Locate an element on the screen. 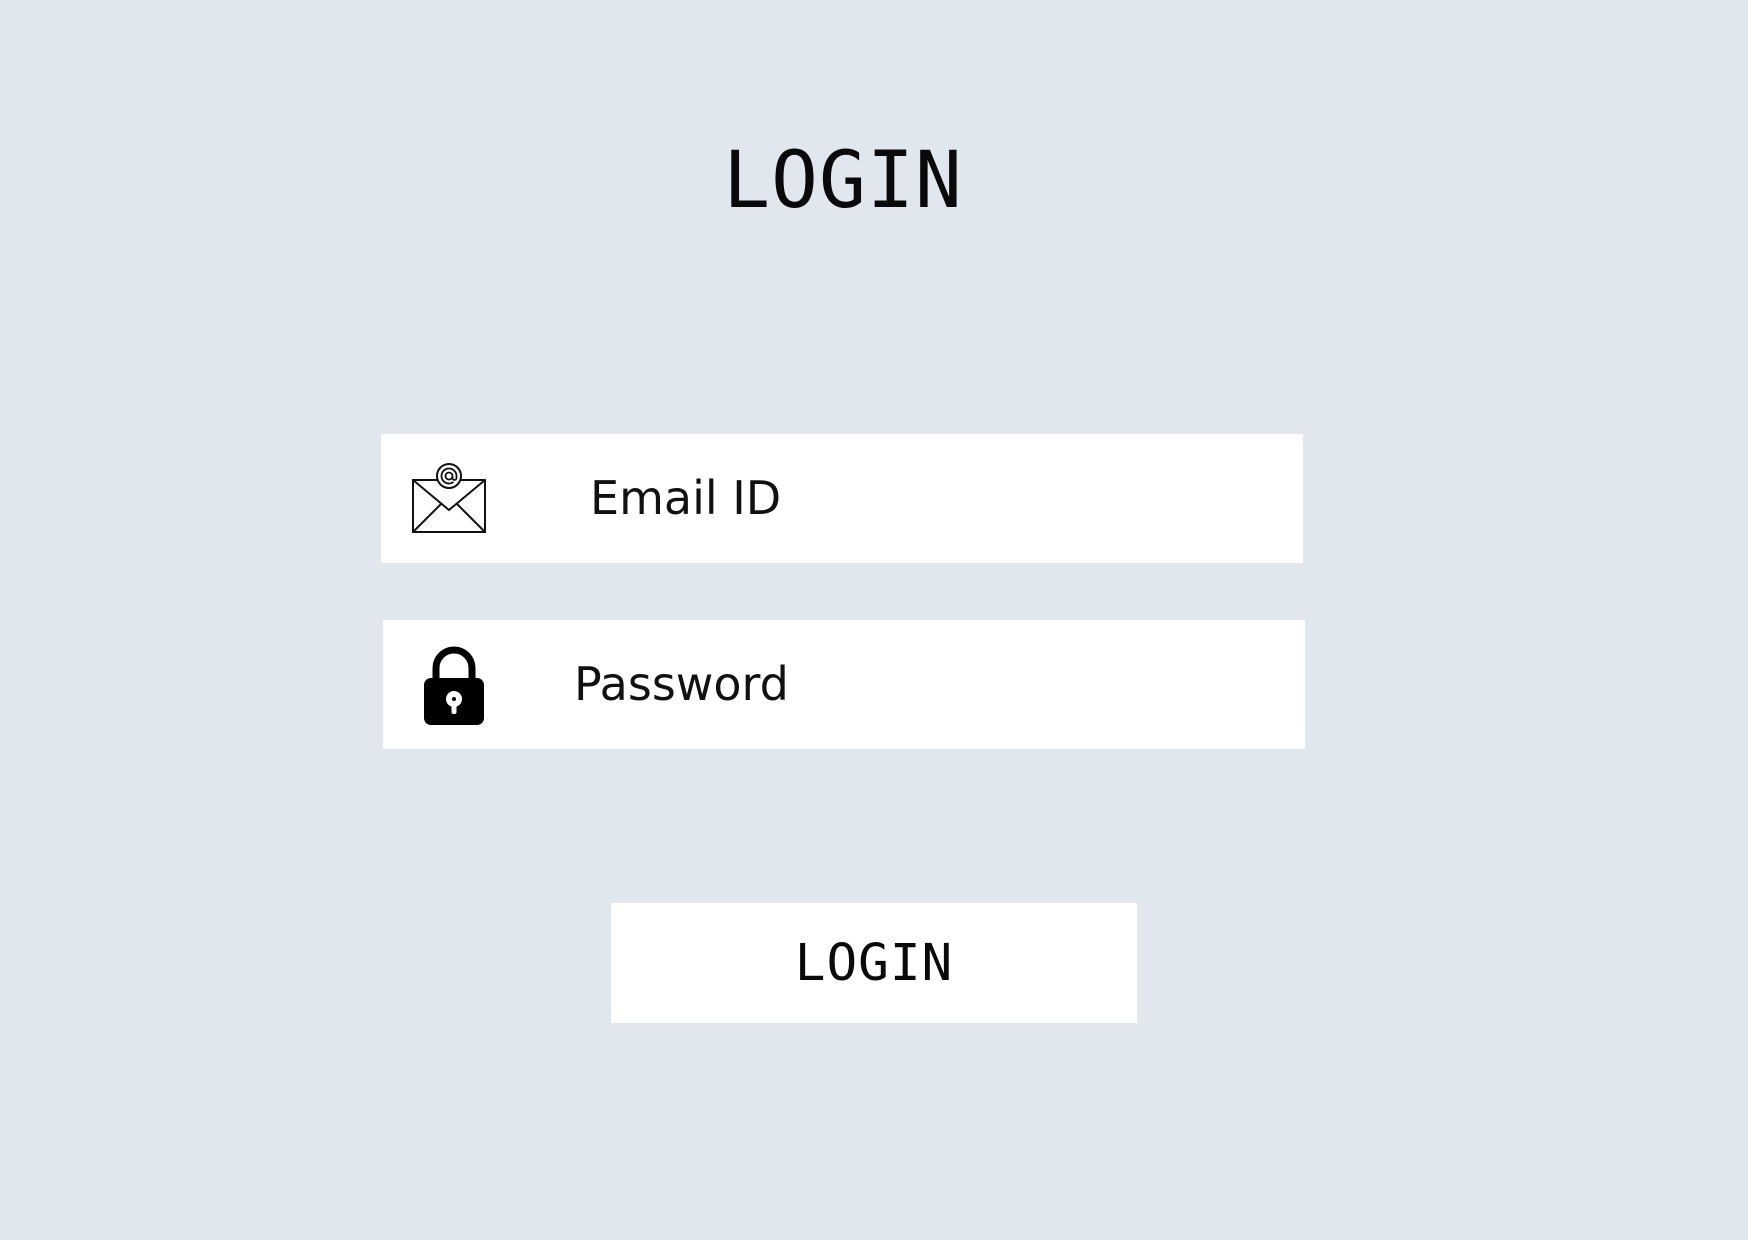 This screenshot has width=1748, height=1240. envelope-at-icon is located at coordinates (449, 498).